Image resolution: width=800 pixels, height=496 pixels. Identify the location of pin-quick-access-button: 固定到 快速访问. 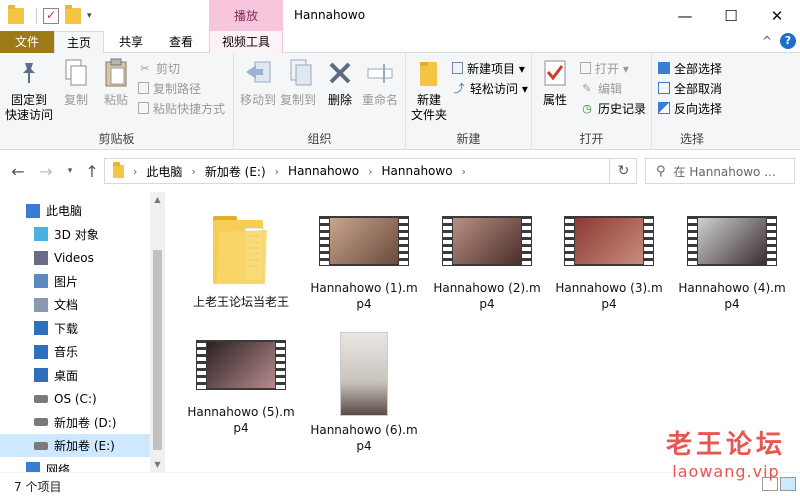
(29, 90).